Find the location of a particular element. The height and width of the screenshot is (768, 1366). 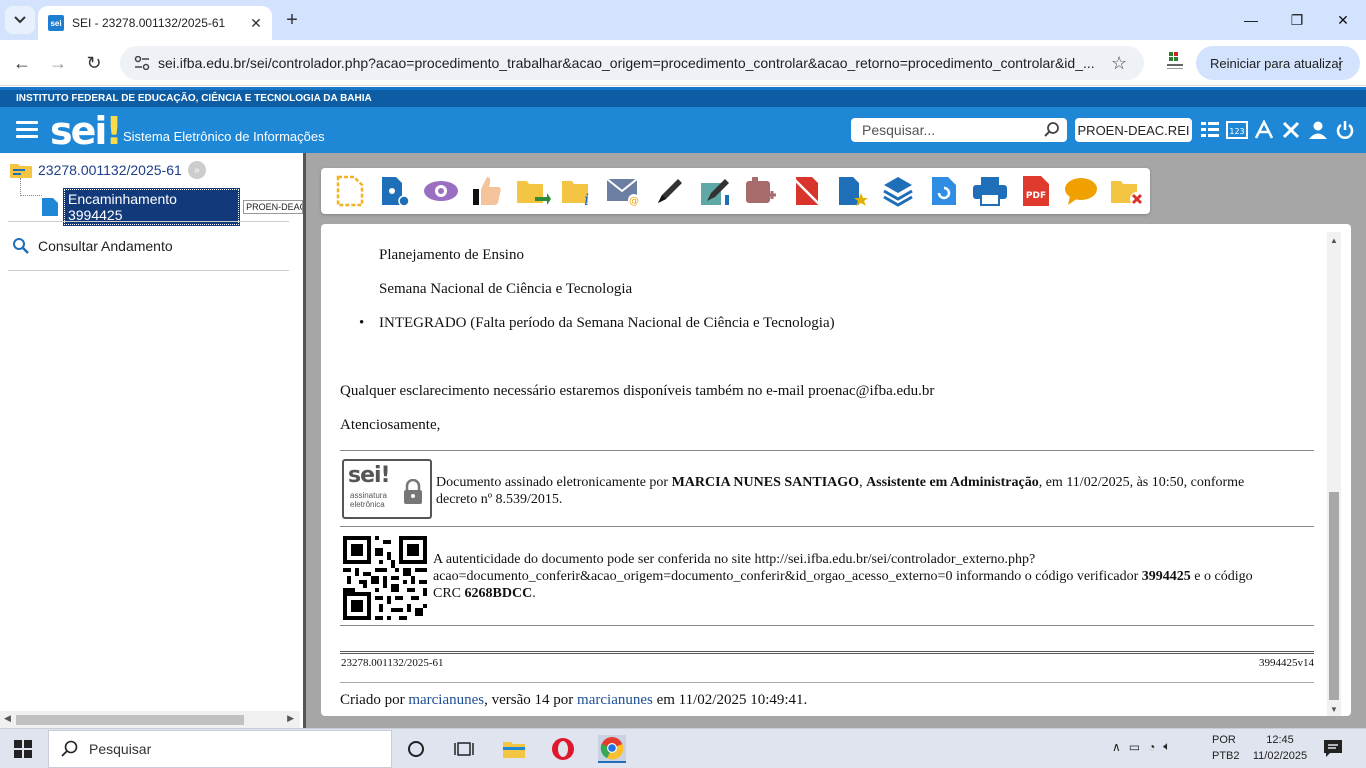

minimize-button: — is located at coordinates (1251, 20).